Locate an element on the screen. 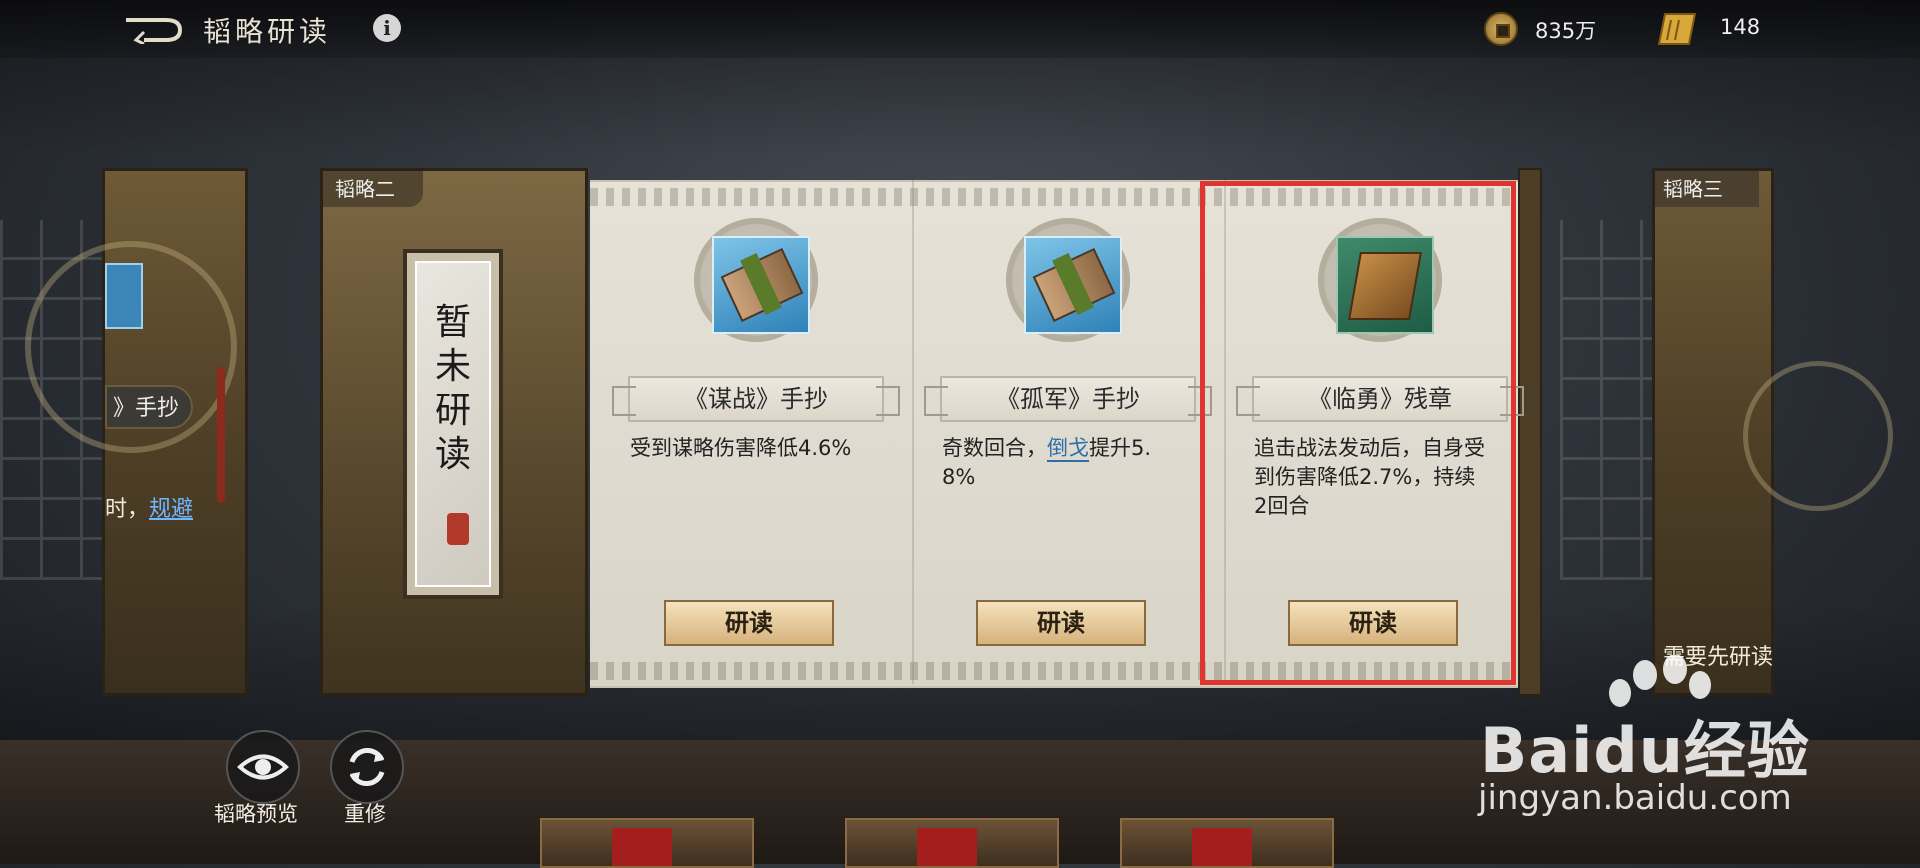 The height and width of the screenshot is (868, 1920). scroll-rail is located at coordinates (221, 435).